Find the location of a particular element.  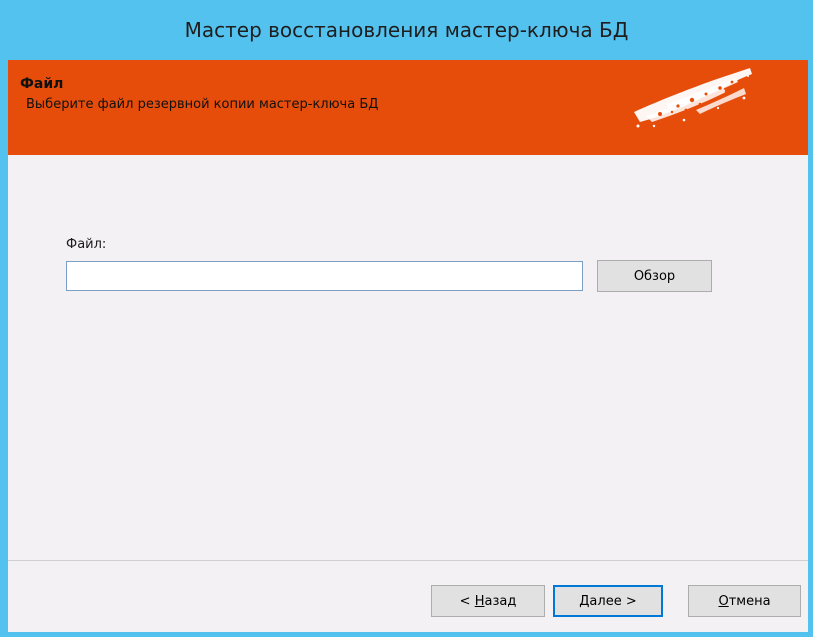

brush-stroke-logo-icon is located at coordinates (693, 98).